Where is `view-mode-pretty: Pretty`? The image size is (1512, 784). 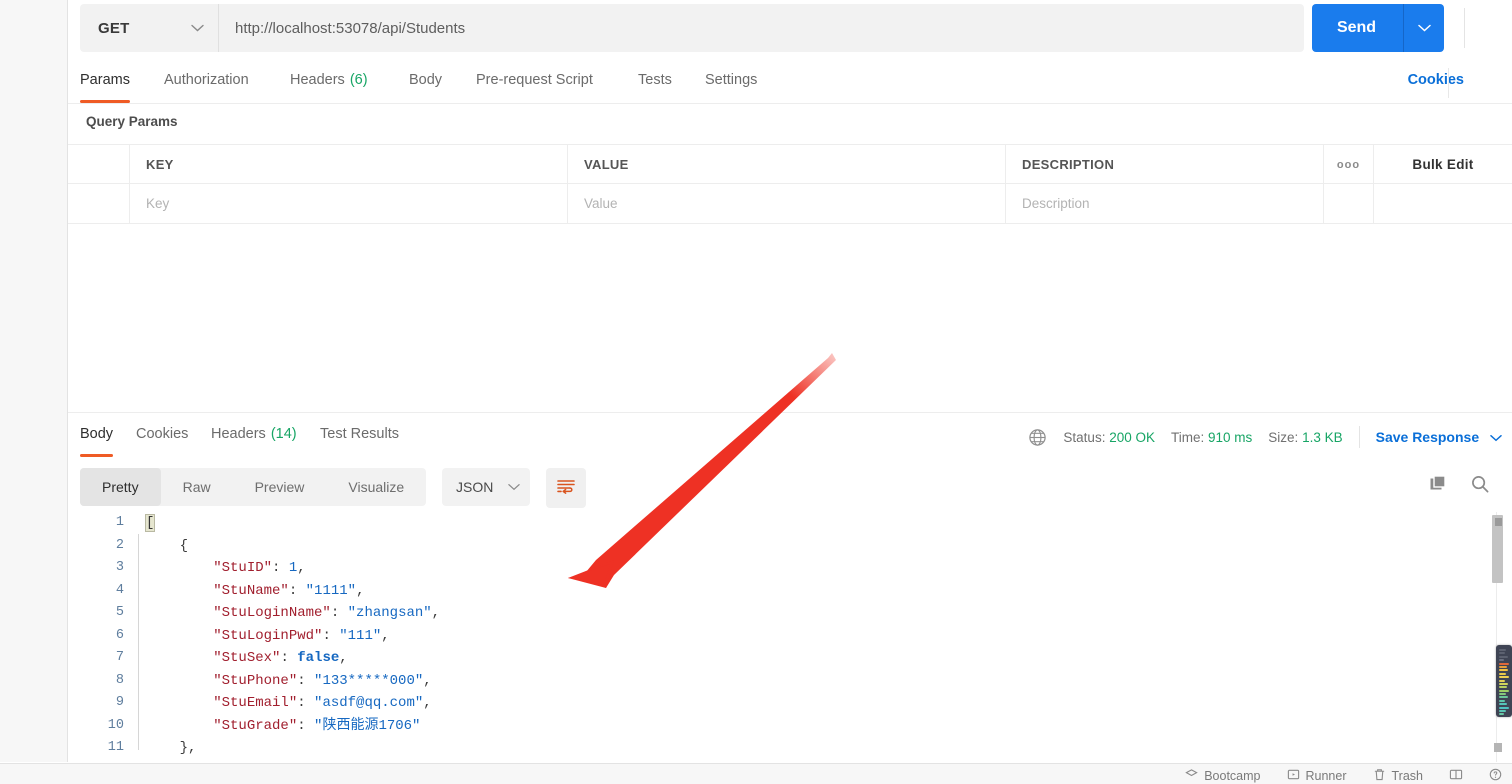
view-mode-pretty: Pretty is located at coordinates (120, 487).